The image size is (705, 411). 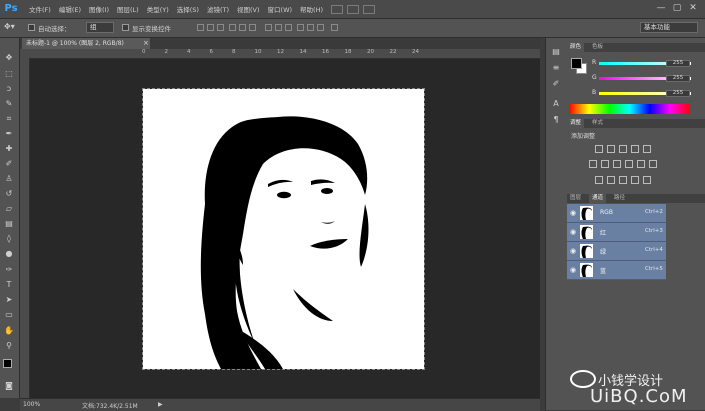 I want to click on color-spectrum-ramp, so click(x=629, y=109).